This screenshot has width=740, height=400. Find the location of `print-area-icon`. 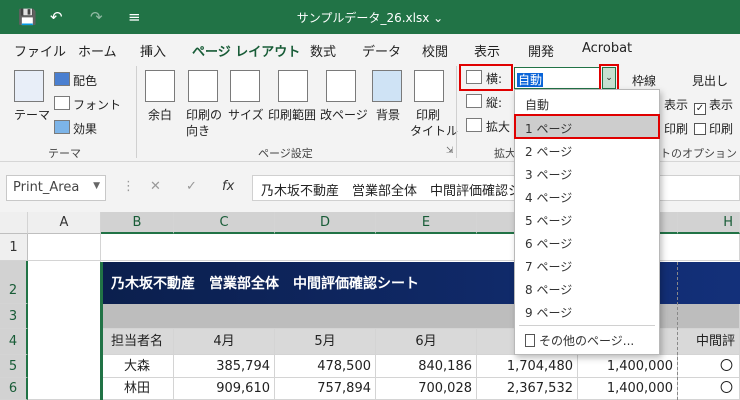

print-area-icon is located at coordinates (293, 86).